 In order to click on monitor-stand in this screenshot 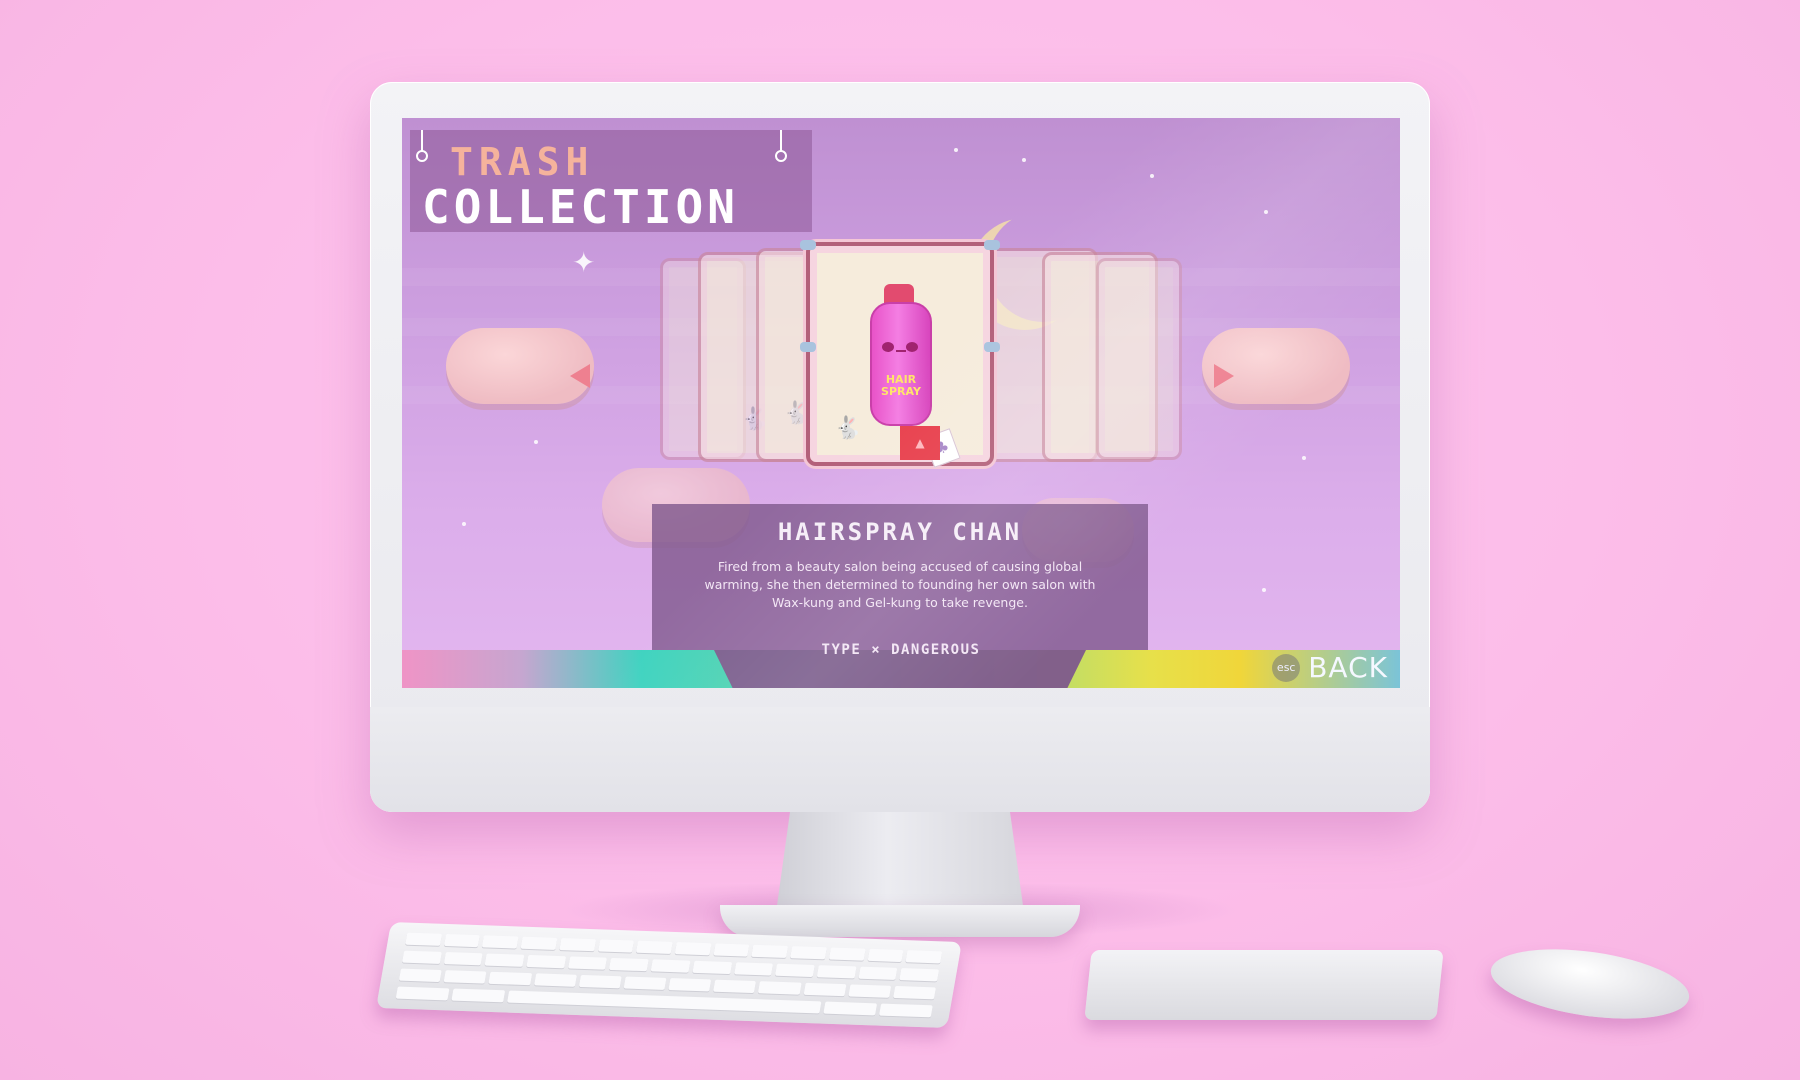, I will do `click(900, 866)`.